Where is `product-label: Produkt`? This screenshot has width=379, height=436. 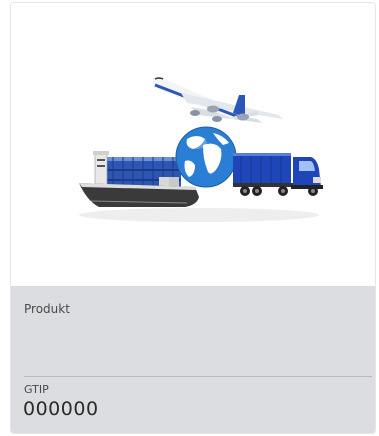
product-label: Produkt is located at coordinates (47, 309).